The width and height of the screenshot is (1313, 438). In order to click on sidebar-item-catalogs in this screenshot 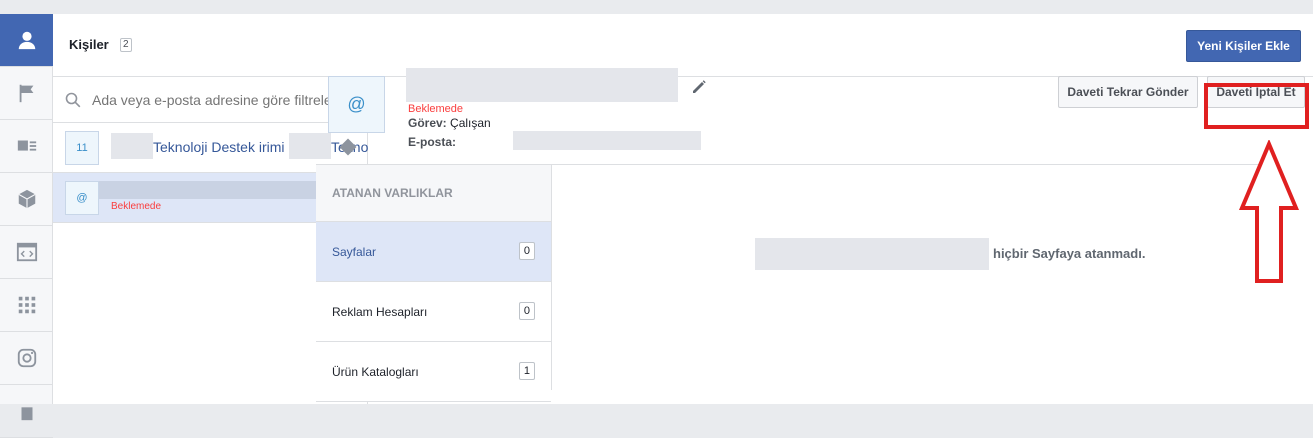, I will do `click(26, 199)`.